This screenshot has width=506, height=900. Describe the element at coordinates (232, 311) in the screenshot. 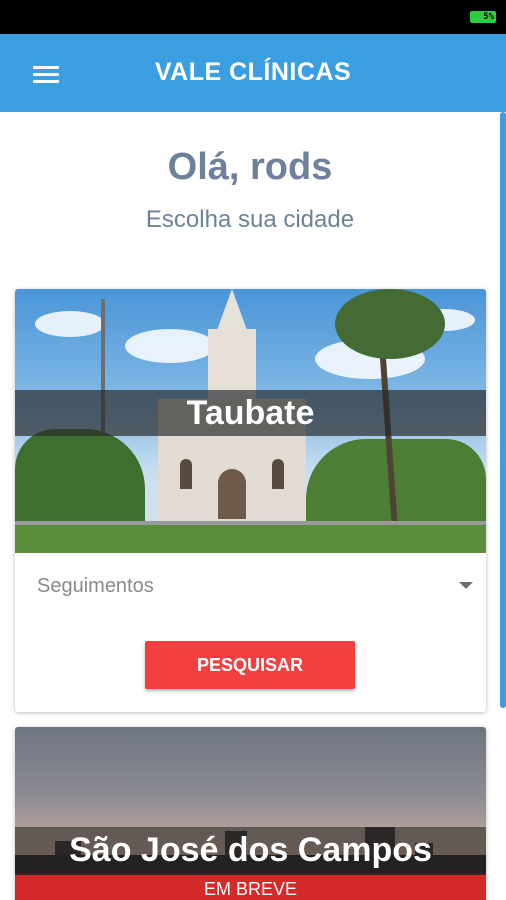

I see `church-spire` at that location.